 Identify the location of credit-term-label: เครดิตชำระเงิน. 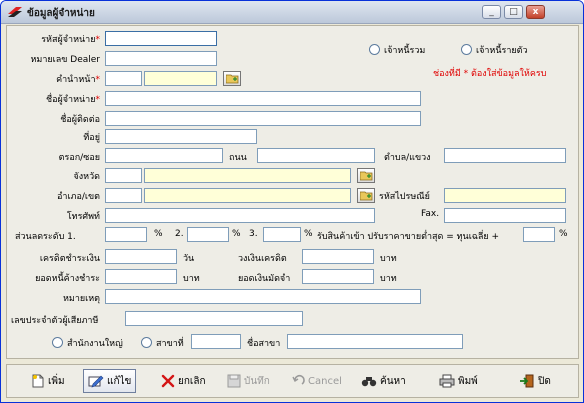
(69, 259).